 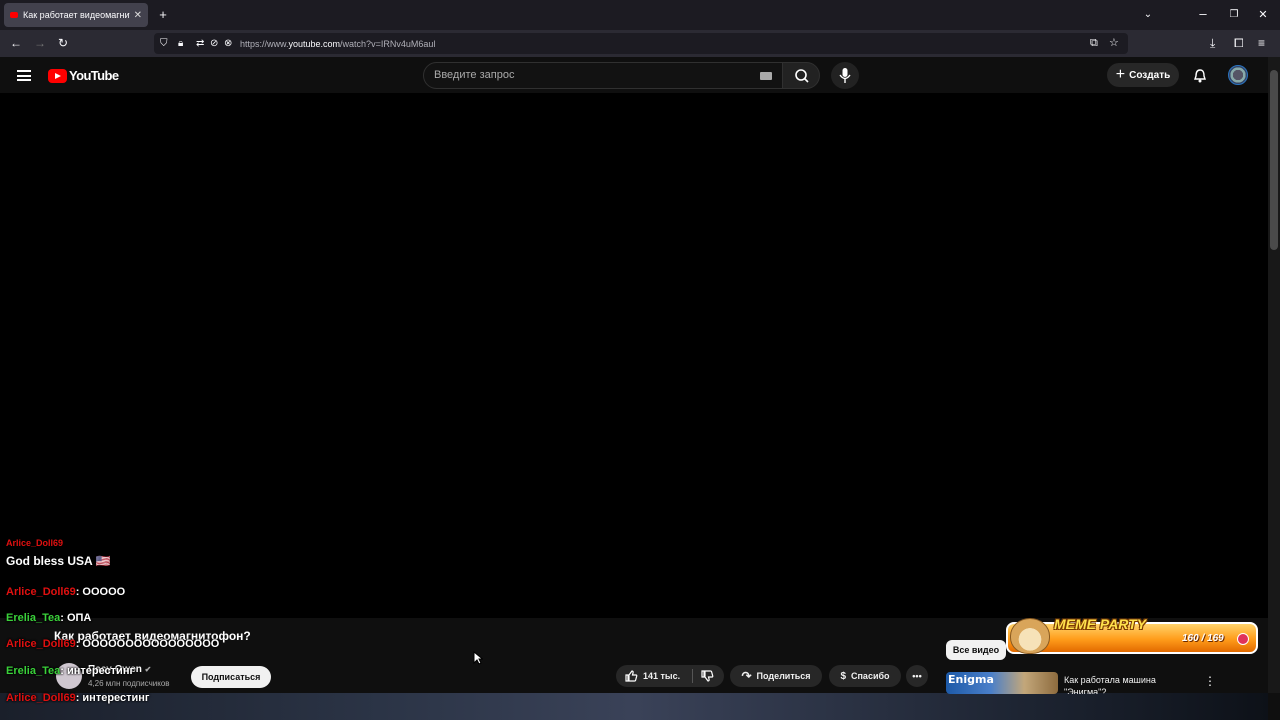 I want to click on microphone-icon, so click(x=845, y=75).